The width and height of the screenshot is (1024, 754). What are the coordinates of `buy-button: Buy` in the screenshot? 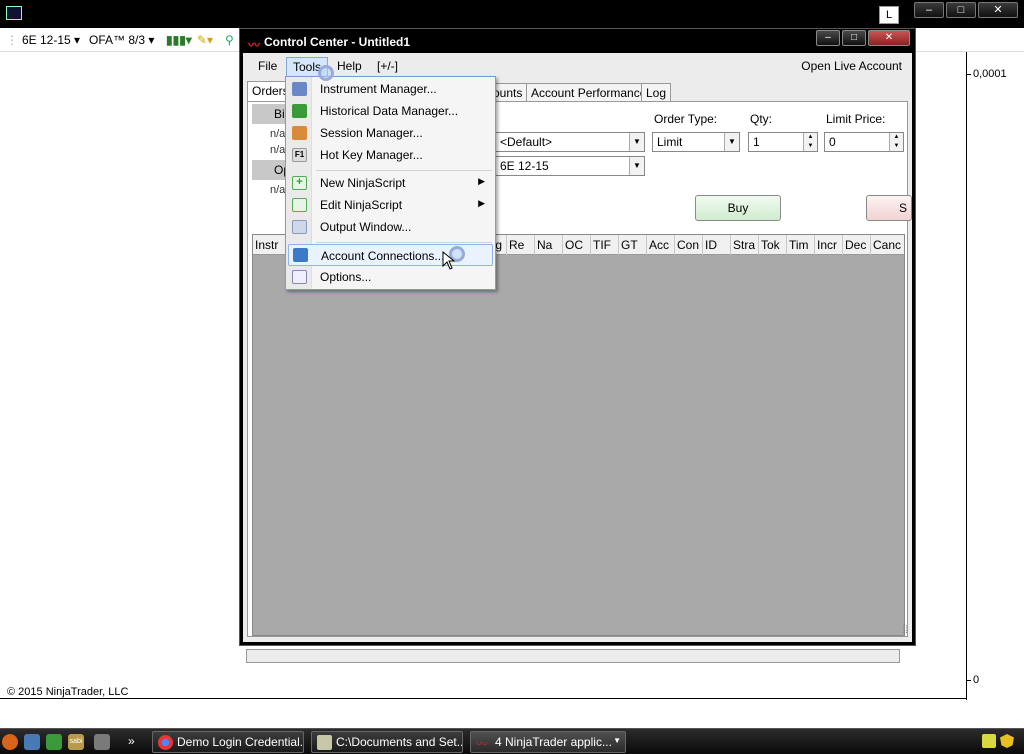 It's located at (738, 208).